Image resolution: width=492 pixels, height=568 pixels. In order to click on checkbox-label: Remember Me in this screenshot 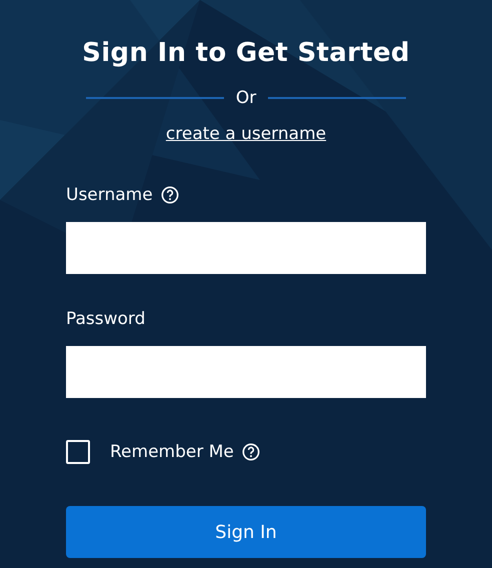, I will do `click(172, 452)`.